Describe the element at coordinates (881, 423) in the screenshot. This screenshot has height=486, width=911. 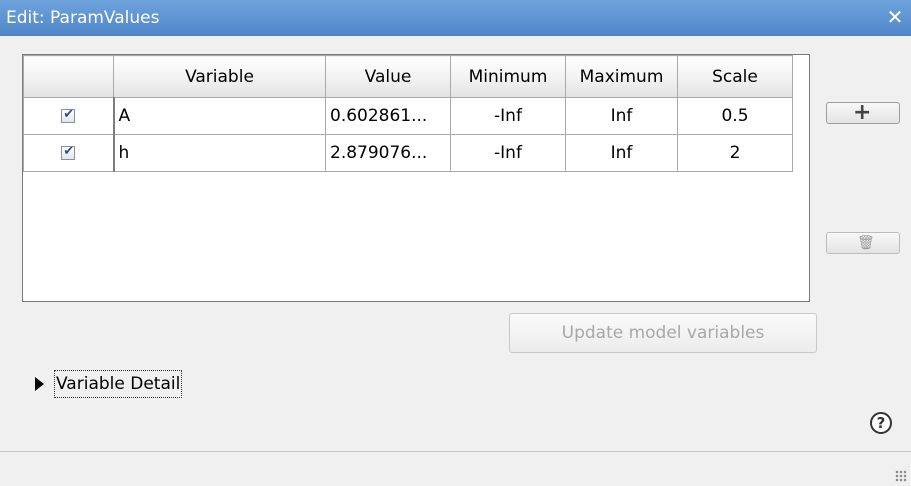
I see `help-icon: ?` at that location.